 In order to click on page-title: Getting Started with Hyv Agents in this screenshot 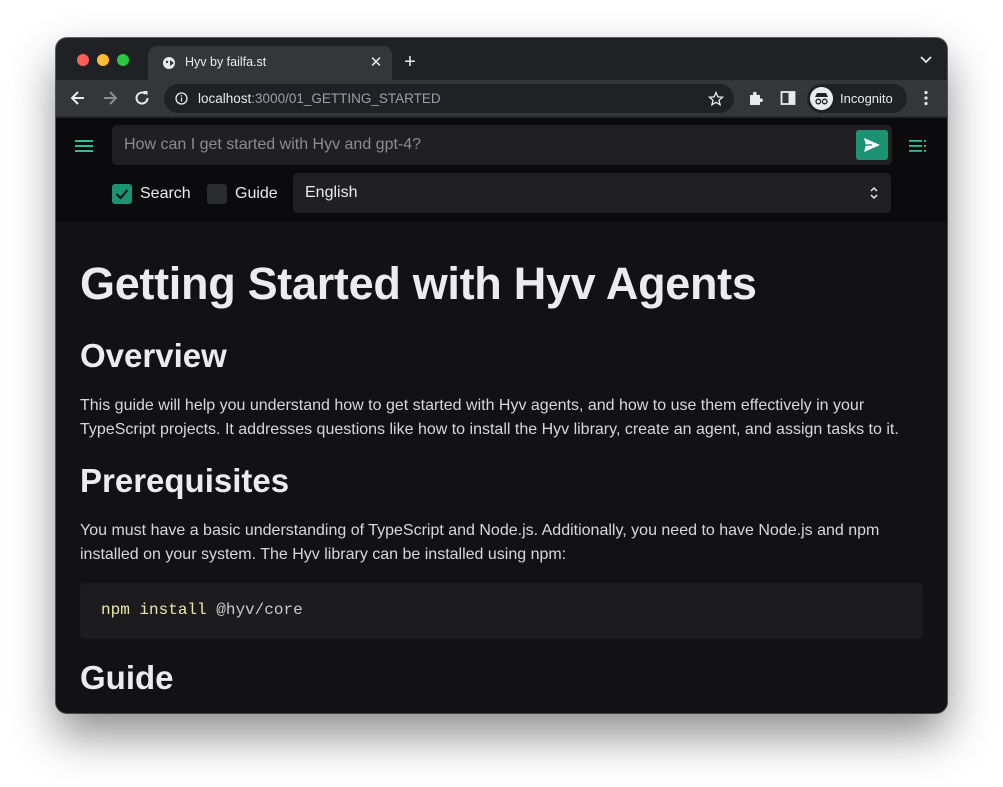, I will do `click(418, 283)`.